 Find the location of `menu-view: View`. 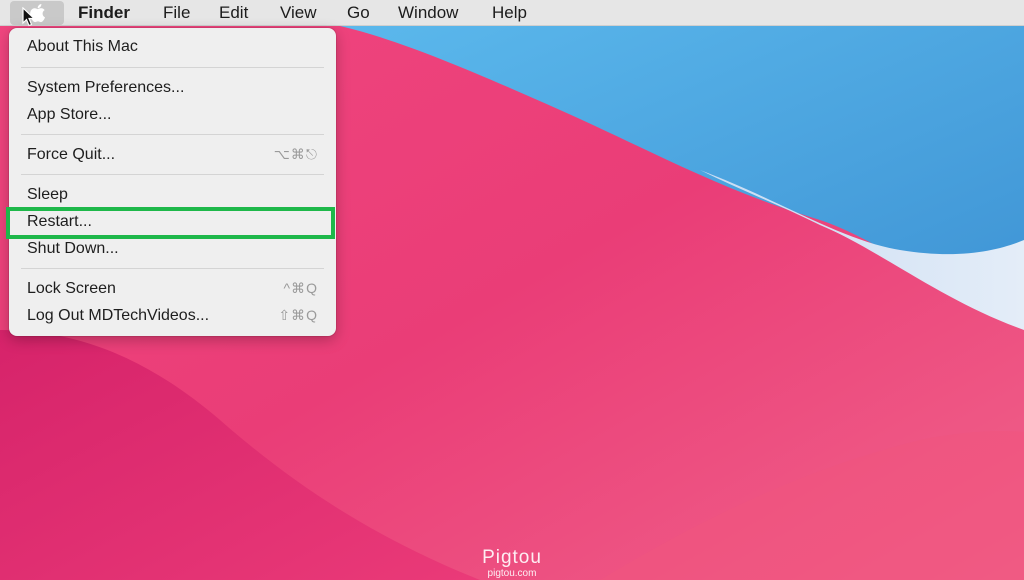

menu-view: View is located at coordinates (298, 13).